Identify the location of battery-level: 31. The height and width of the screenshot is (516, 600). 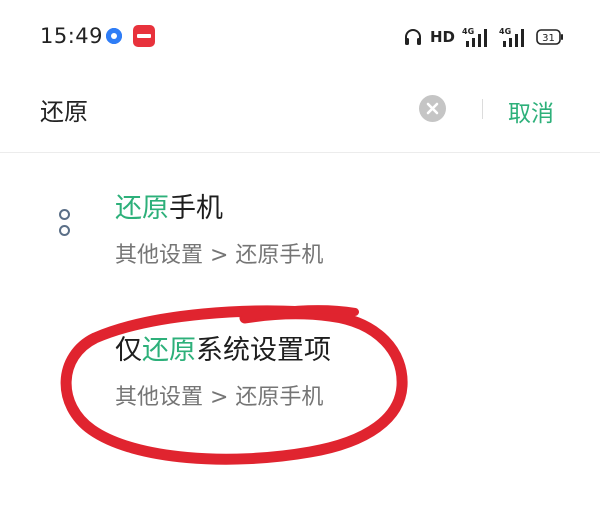
(548, 38).